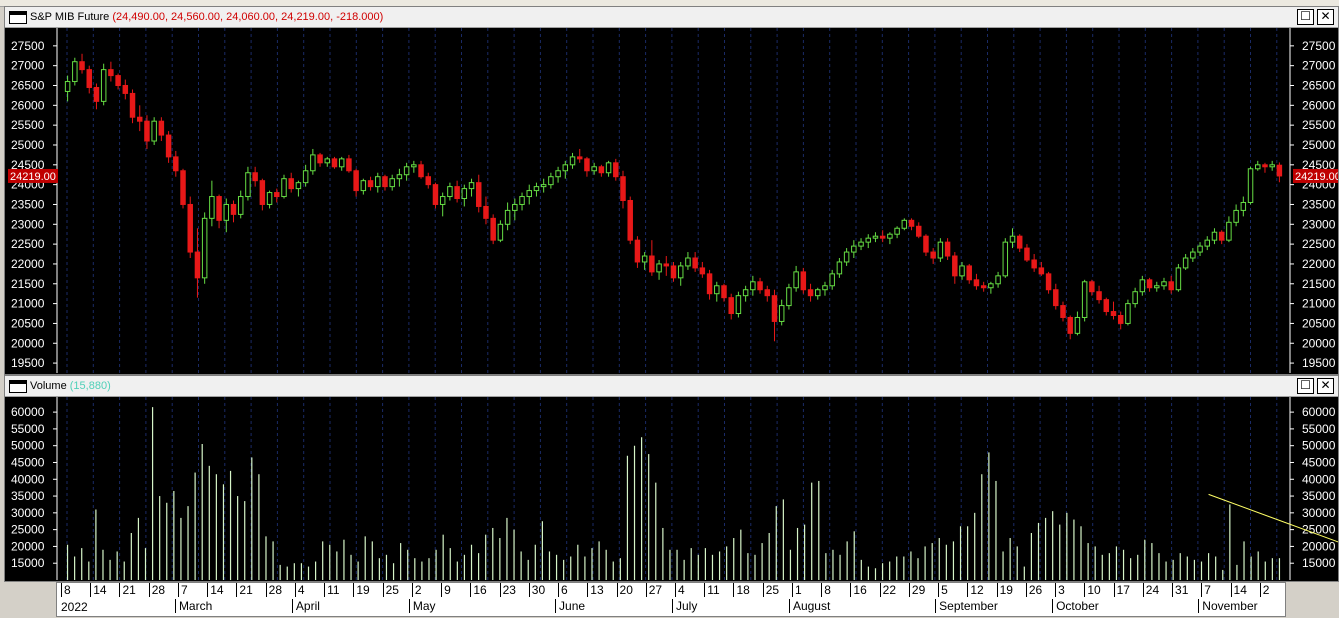 The height and width of the screenshot is (618, 1339). Describe the element at coordinates (1319, 204) in the screenshot. I see `y-tick-label-right: 23500` at that location.